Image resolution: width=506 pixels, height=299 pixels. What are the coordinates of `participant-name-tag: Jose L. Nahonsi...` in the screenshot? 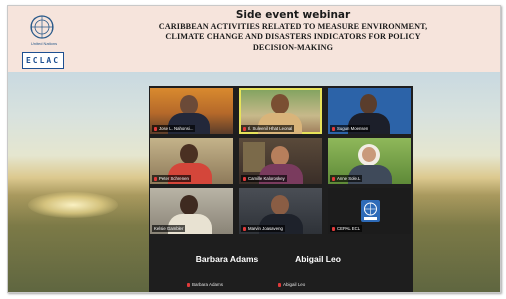 It's located at (174, 128).